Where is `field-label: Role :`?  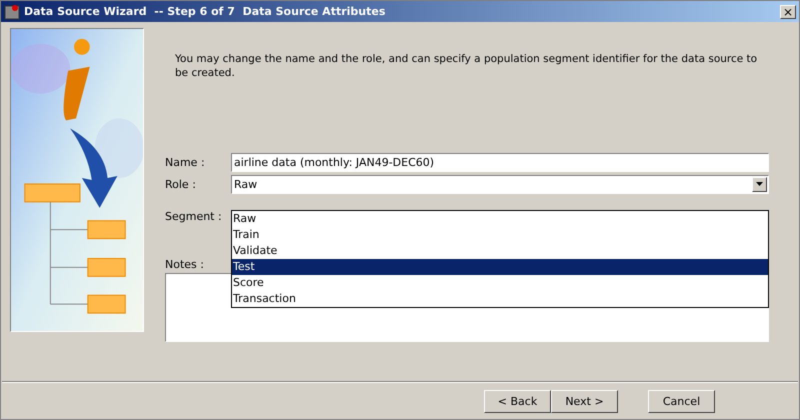
field-label: Role : is located at coordinates (181, 184).